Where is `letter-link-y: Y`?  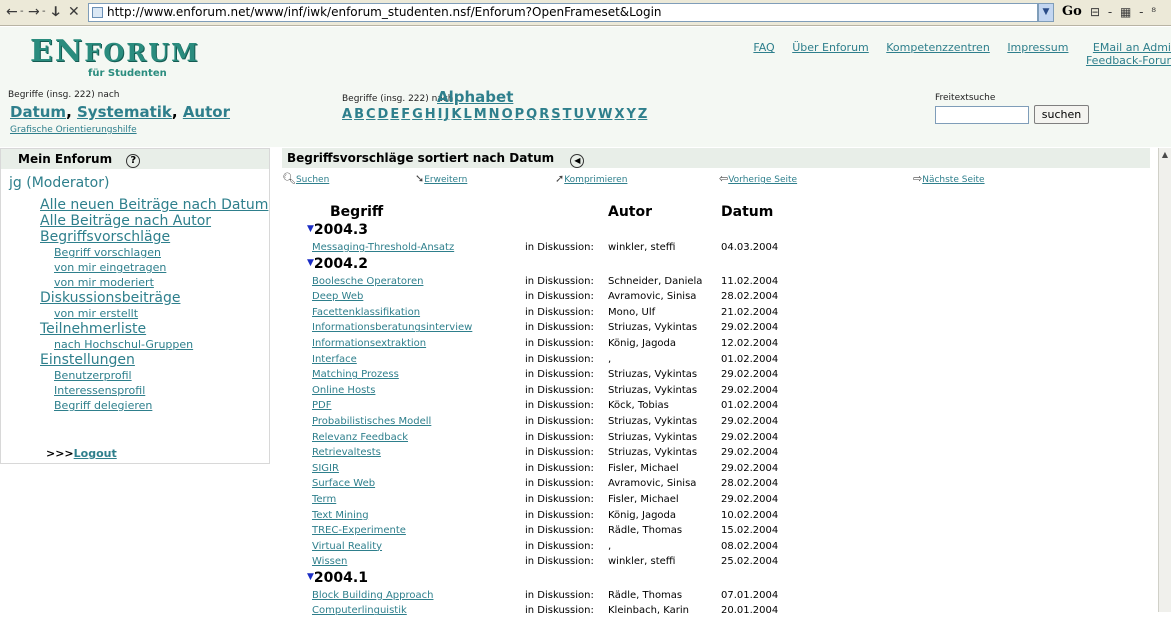 letter-link-y: Y is located at coordinates (630, 114).